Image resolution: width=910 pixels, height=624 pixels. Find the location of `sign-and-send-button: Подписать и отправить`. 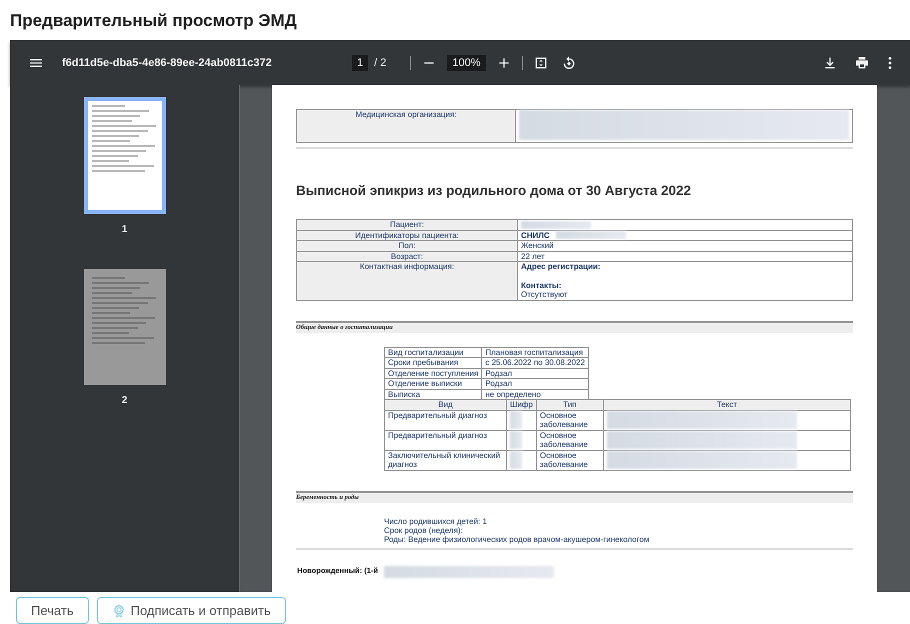

sign-and-send-button: Подписать и отправить is located at coordinates (191, 610).